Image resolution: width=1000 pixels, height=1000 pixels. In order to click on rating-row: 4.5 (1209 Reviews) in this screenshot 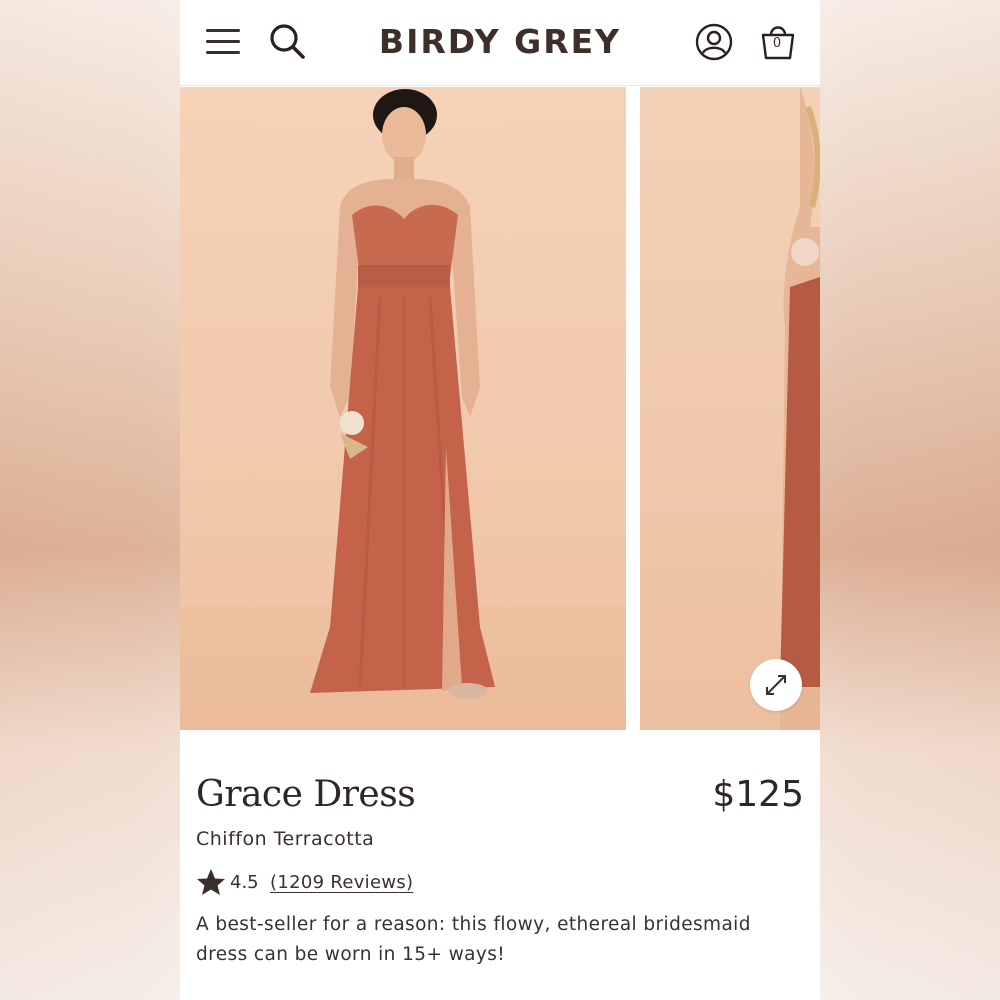, I will do `click(396, 883)`.